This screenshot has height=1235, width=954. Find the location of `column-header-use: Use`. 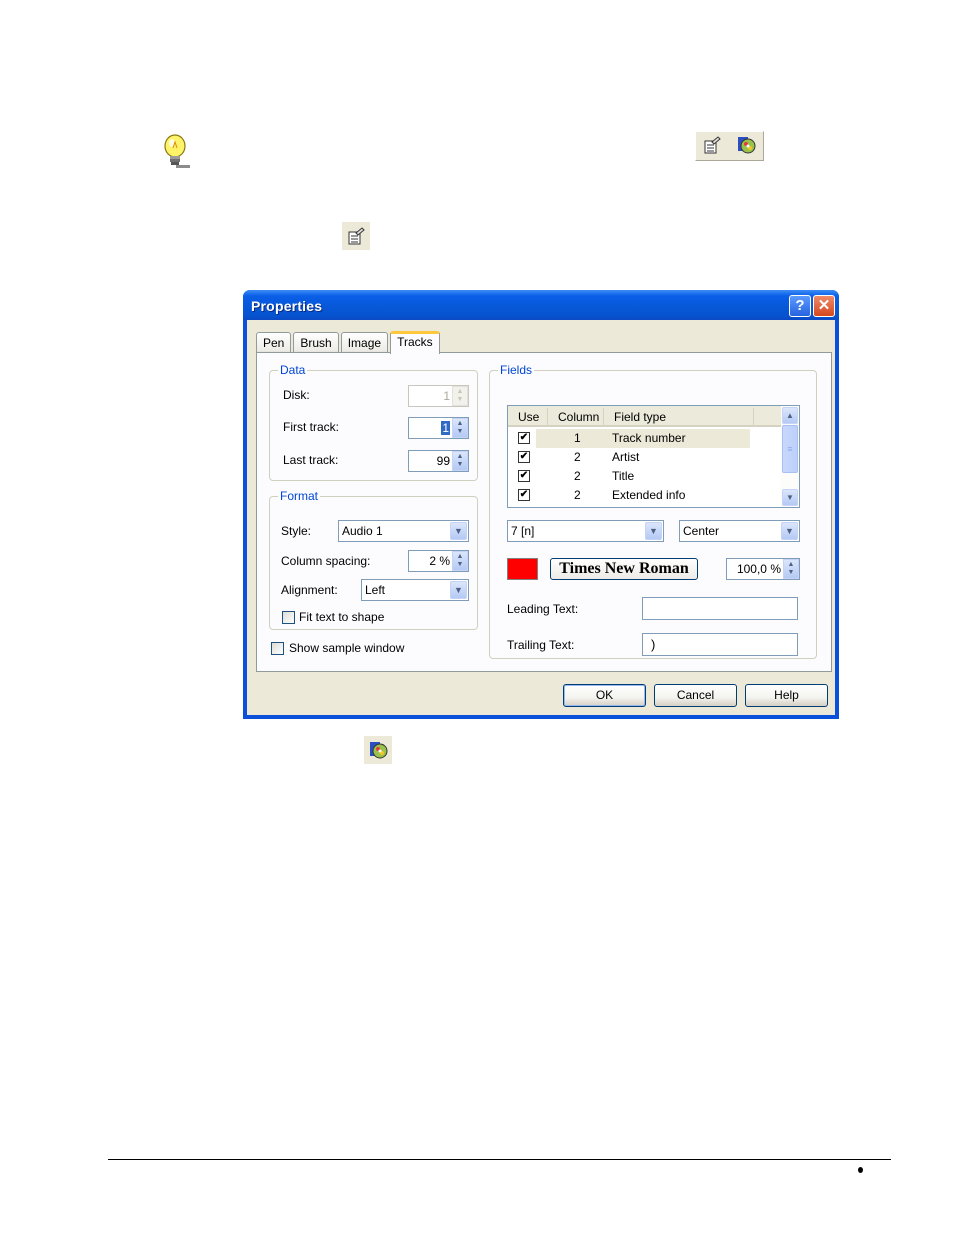

column-header-use: Use is located at coordinates (528, 416).